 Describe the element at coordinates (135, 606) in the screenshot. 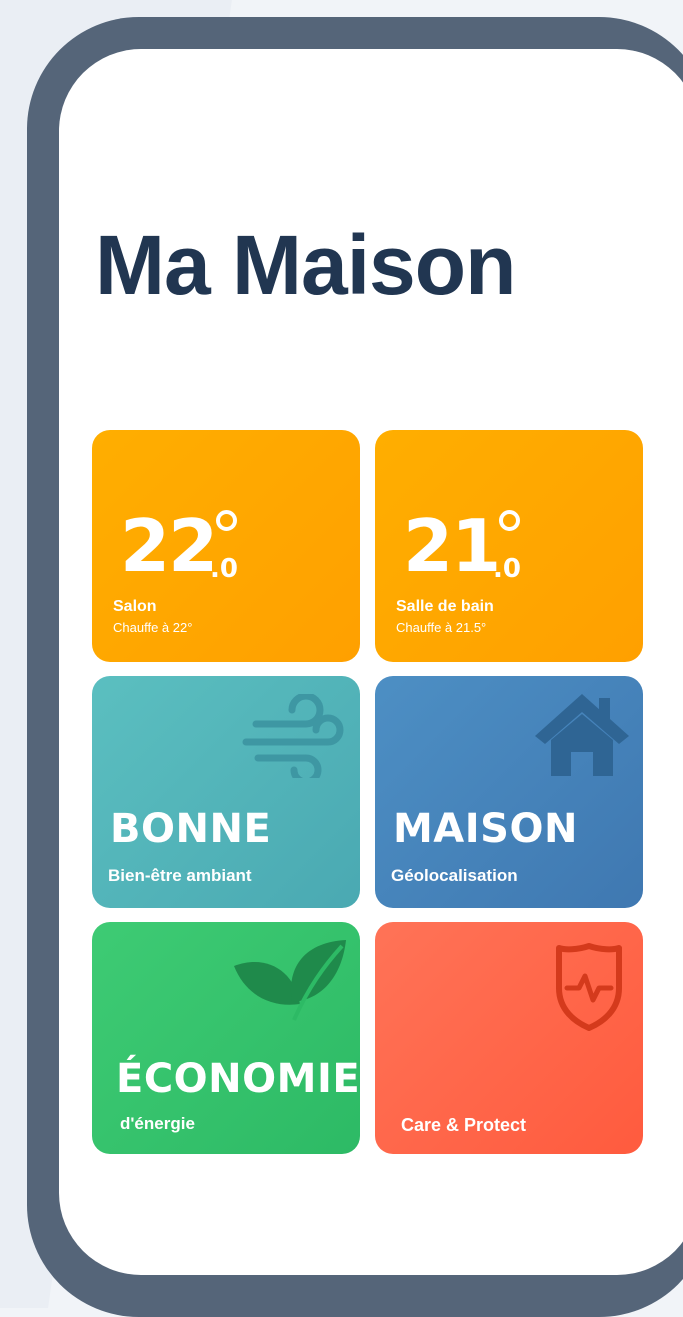

I see `salon-name: Salon` at that location.